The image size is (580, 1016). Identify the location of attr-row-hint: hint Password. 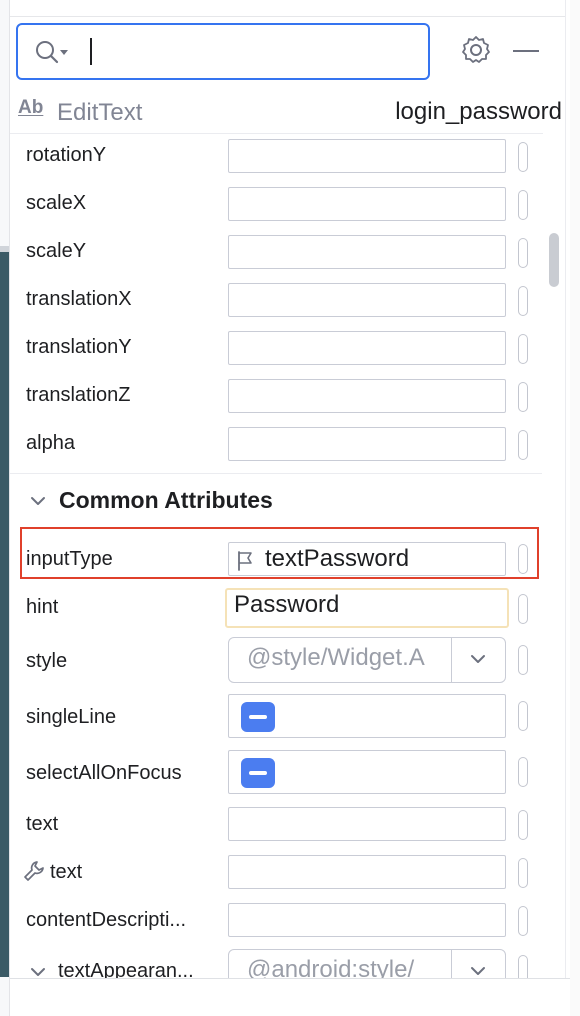
(280, 609).